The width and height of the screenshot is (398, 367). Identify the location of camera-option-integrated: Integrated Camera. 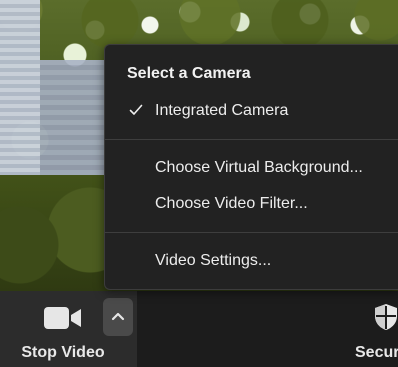
(251, 111).